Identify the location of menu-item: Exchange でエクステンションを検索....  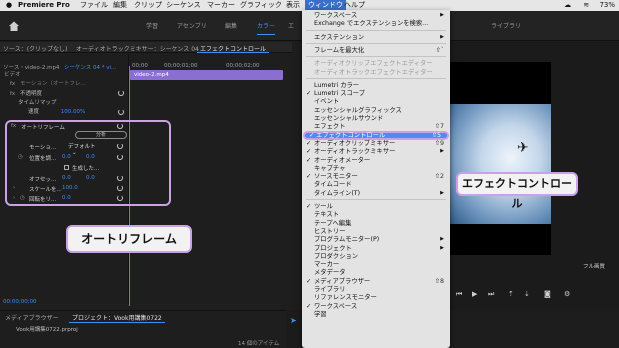
(376, 23).